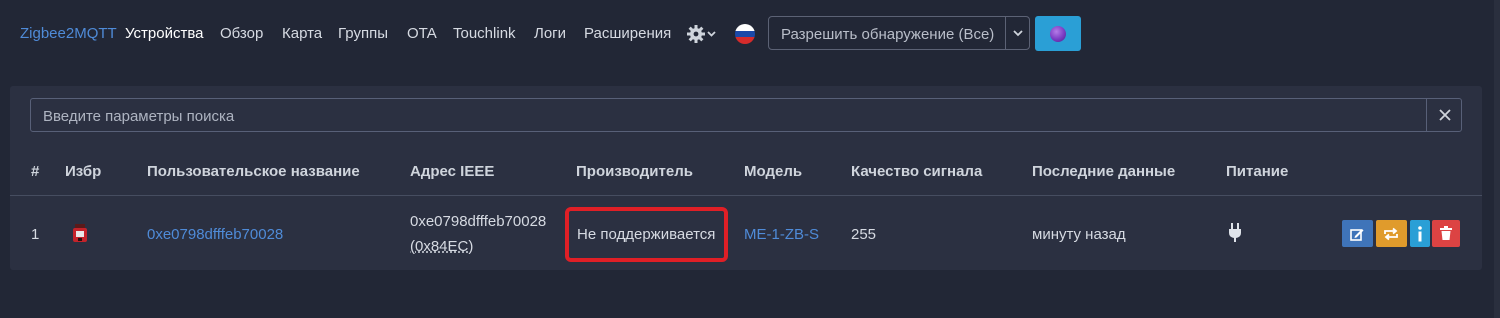 The width and height of the screenshot is (1500, 318). I want to click on permit-join-button, so click(1058, 33).